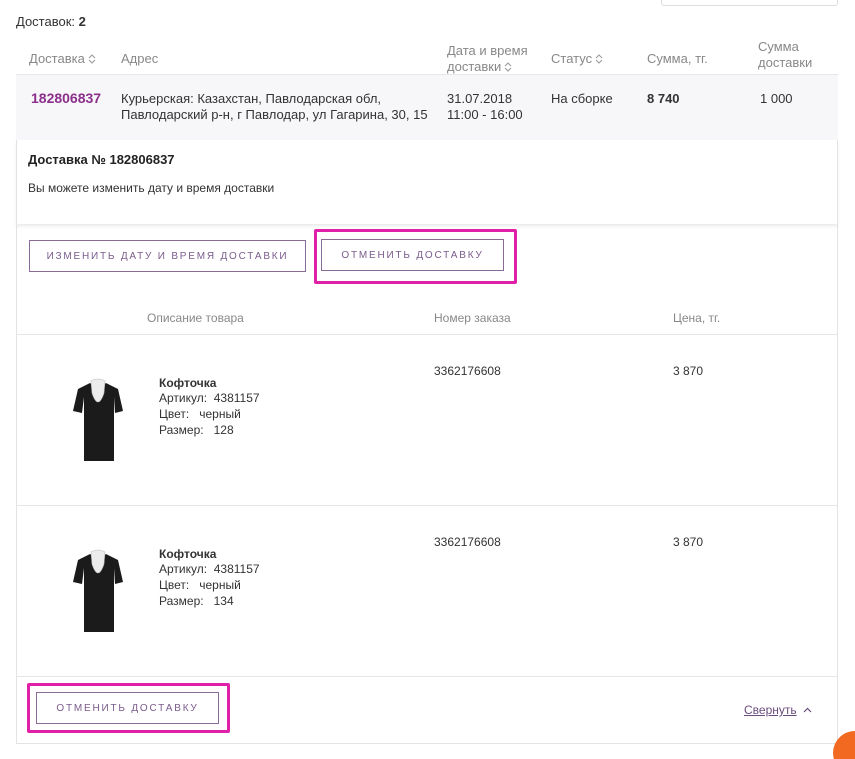 Image resolution: width=855 pixels, height=759 pixels. I want to click on items-header-order: Номер заказа, so click(472, 318).